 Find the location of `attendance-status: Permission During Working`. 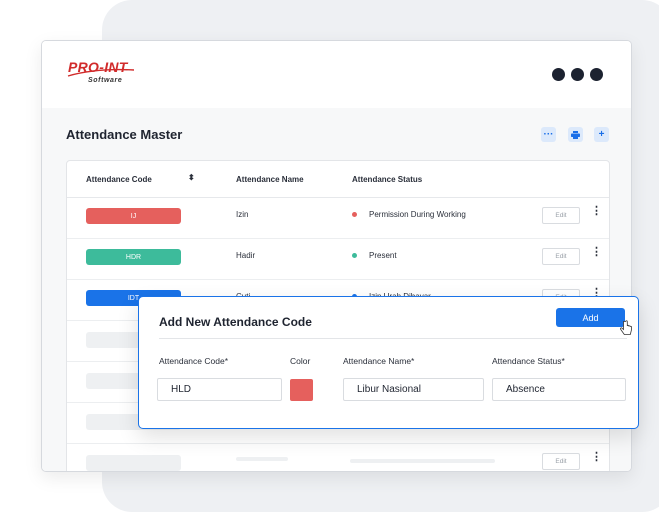

attendance-status: Permission During Working is located at coordinates (417, 214).